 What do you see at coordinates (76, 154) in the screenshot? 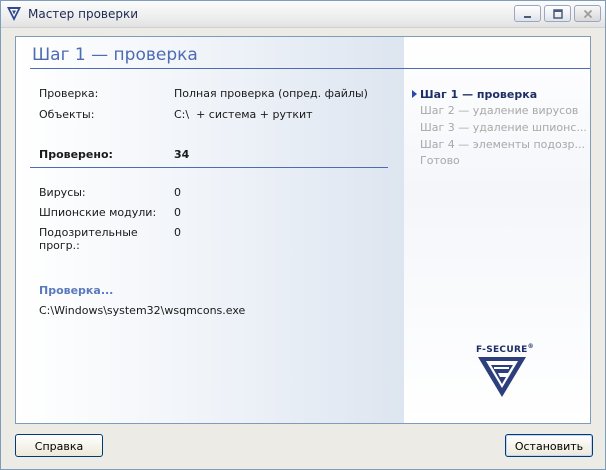
I see `scanned-label: Проверено:` at bounding box center [76, 154].